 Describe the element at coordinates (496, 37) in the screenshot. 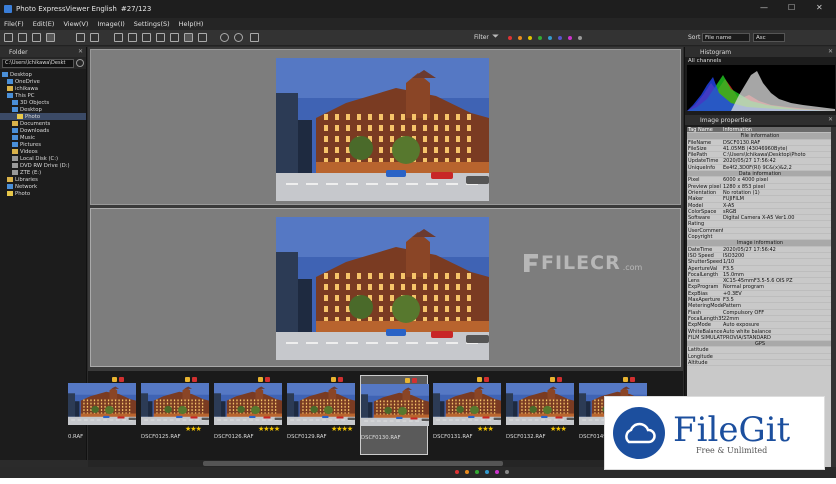

I see `filter-funnel-icon: ⏷` at that location.